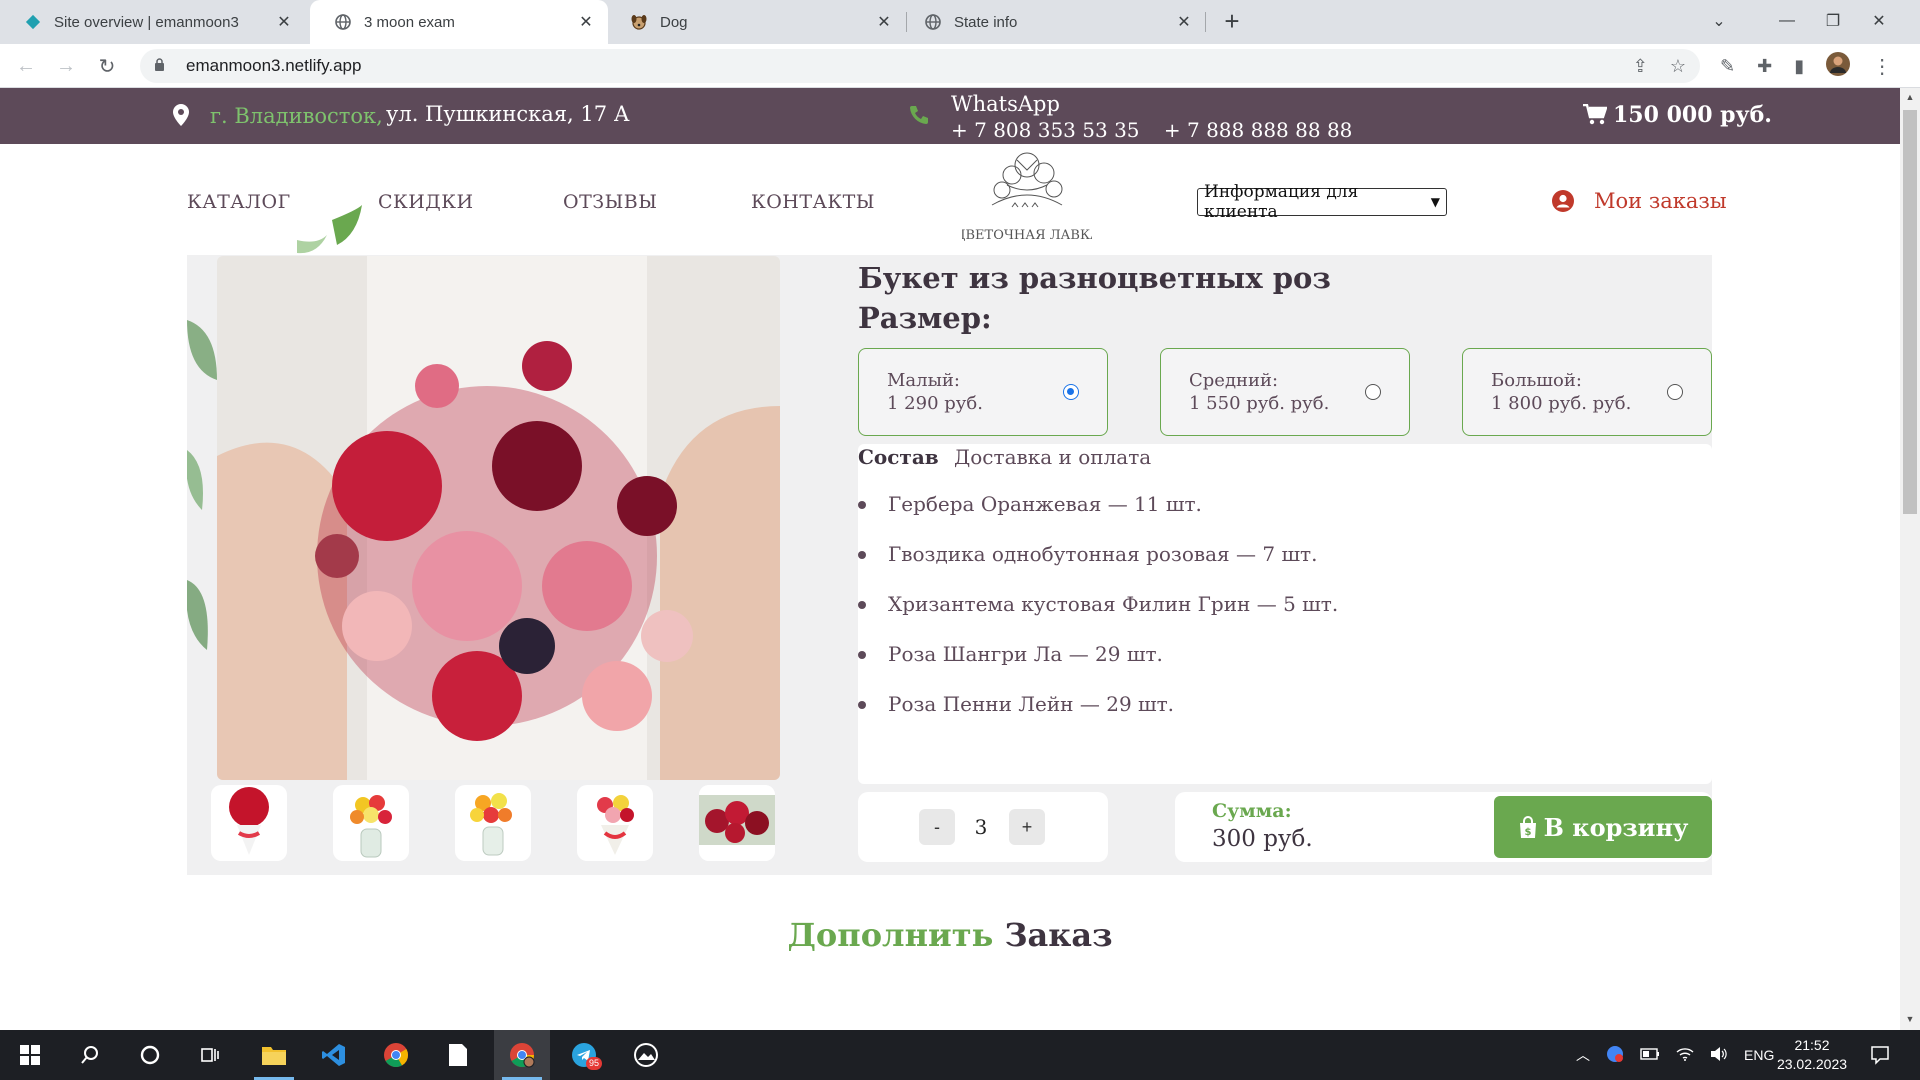 The width and height of the screenshot is (1920, 1080). What do you see at coordinates (1281, 202) in the screenshot?
I see `client-info-selected: Информация для клиента` at bounding box center [1281, 202].